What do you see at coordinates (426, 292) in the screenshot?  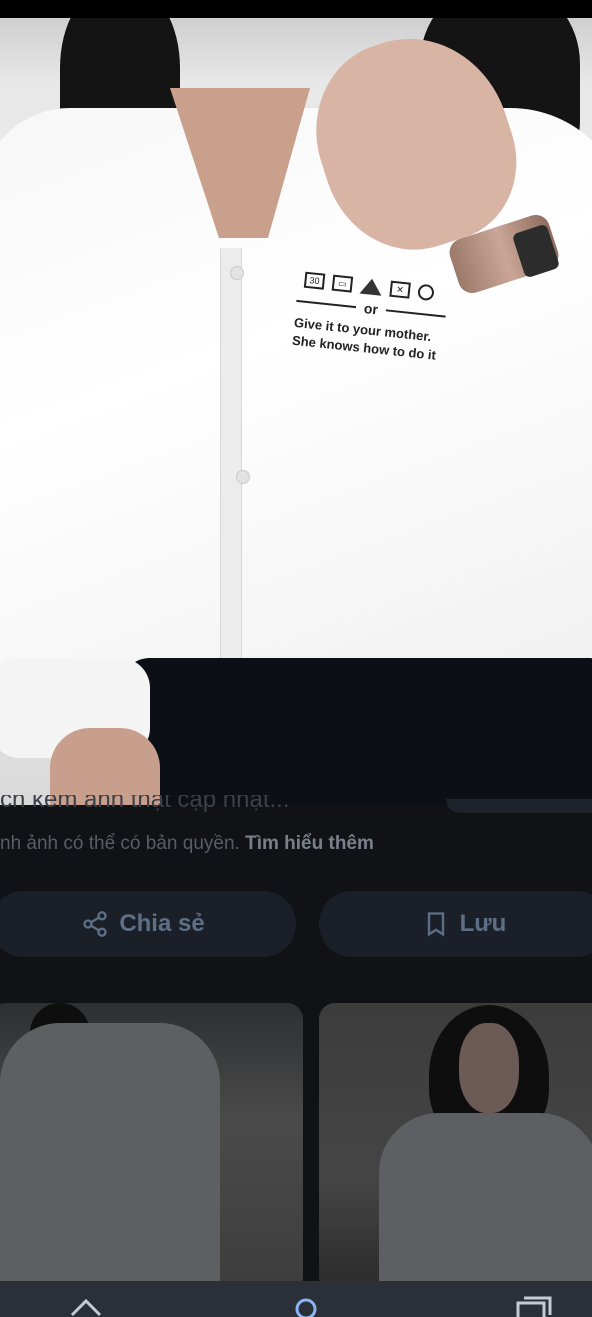 I see `dry-clean-icon` at bounding box center [426, 292].